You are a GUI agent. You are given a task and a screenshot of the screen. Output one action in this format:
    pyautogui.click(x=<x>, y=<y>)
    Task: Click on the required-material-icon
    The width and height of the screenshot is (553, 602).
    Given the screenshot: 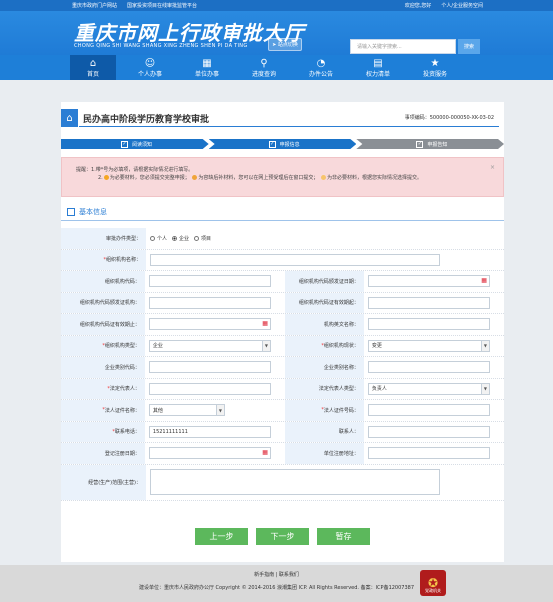 What is the action you would take?
    pyautogui.click(x=106, y=177)
    